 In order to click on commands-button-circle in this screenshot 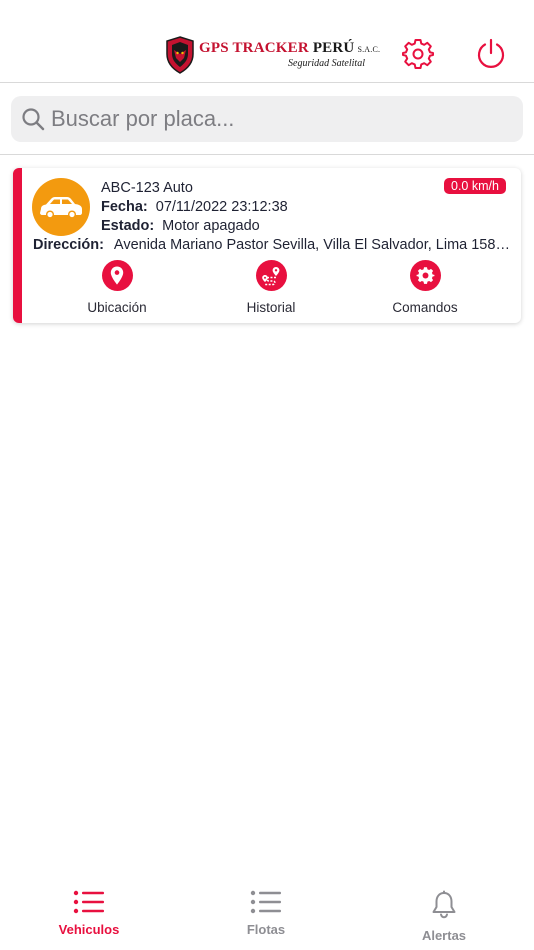, I will do `click(425, 275)`.